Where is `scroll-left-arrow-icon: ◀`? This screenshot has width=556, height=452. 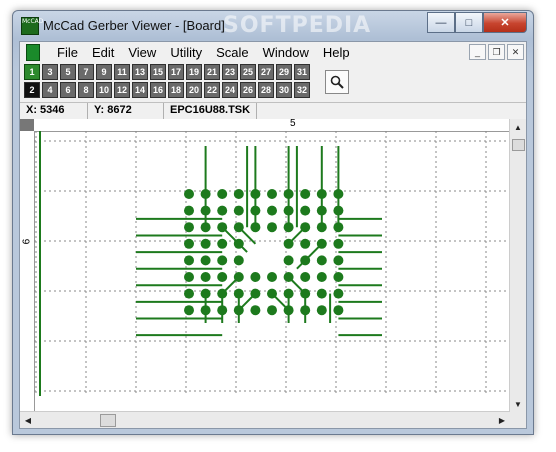
scroll-left-arrow-icon: ◀ is located at coordinates (28, 420).